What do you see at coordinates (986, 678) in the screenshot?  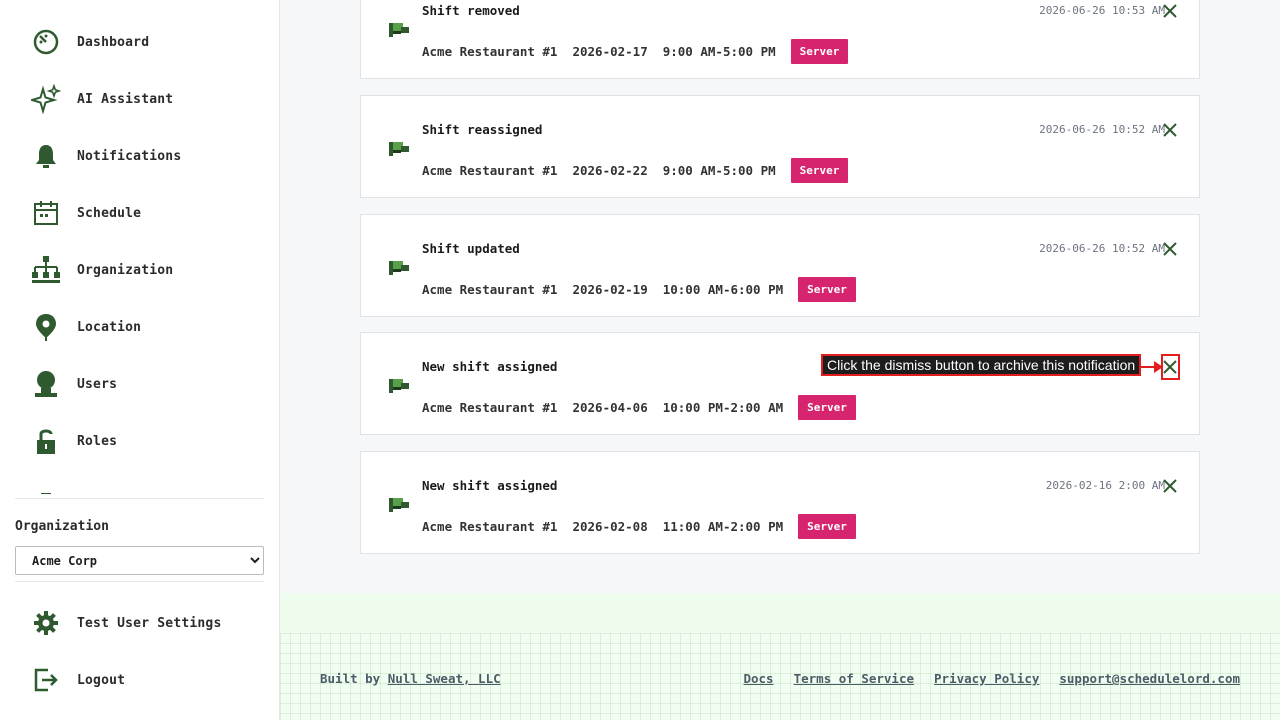 I see `footer-link-privacy: Privacy Policy` at bounding box center [986, 678].